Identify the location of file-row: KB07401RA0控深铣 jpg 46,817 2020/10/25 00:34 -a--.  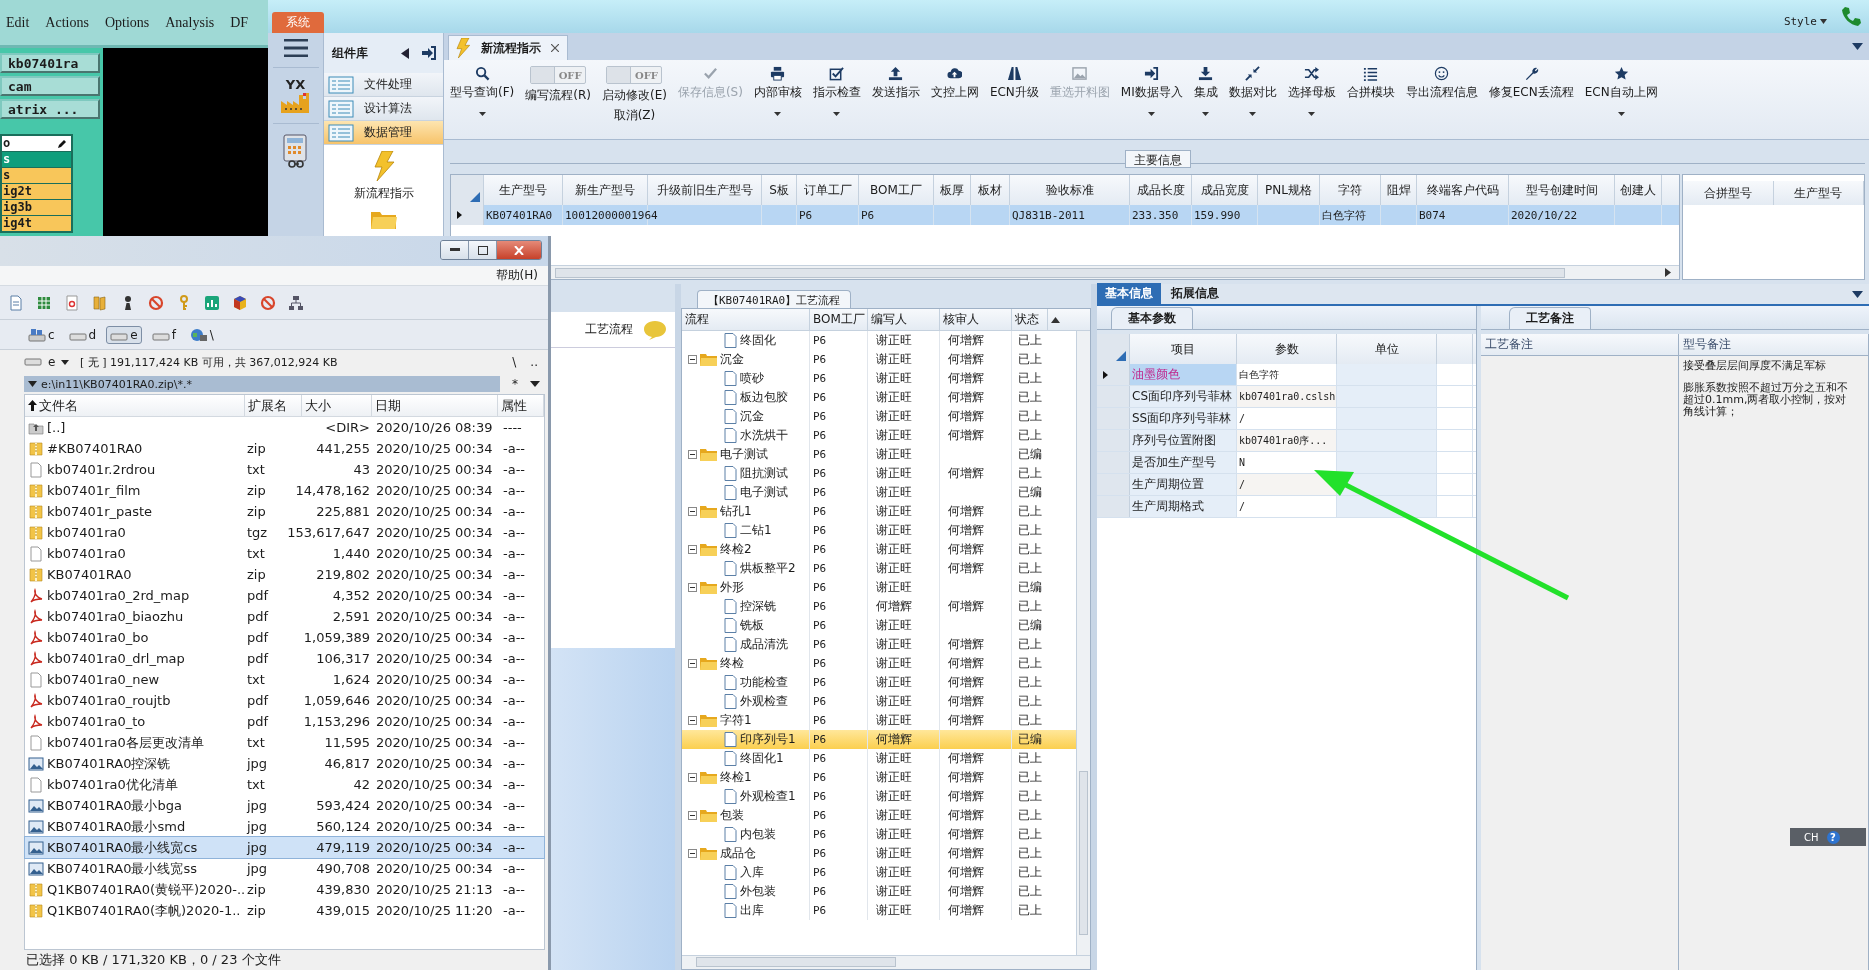
(284, 763).